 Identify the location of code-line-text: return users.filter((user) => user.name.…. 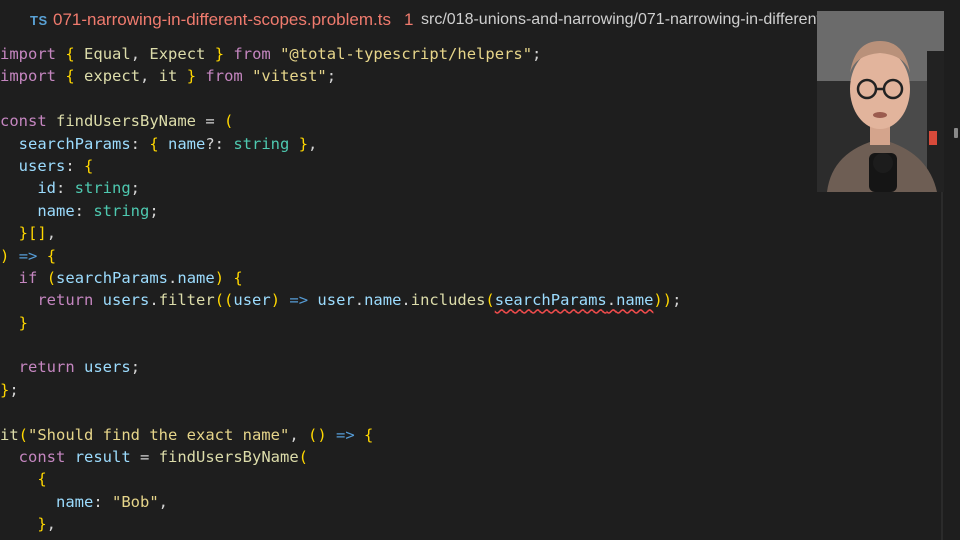
(359, 300).